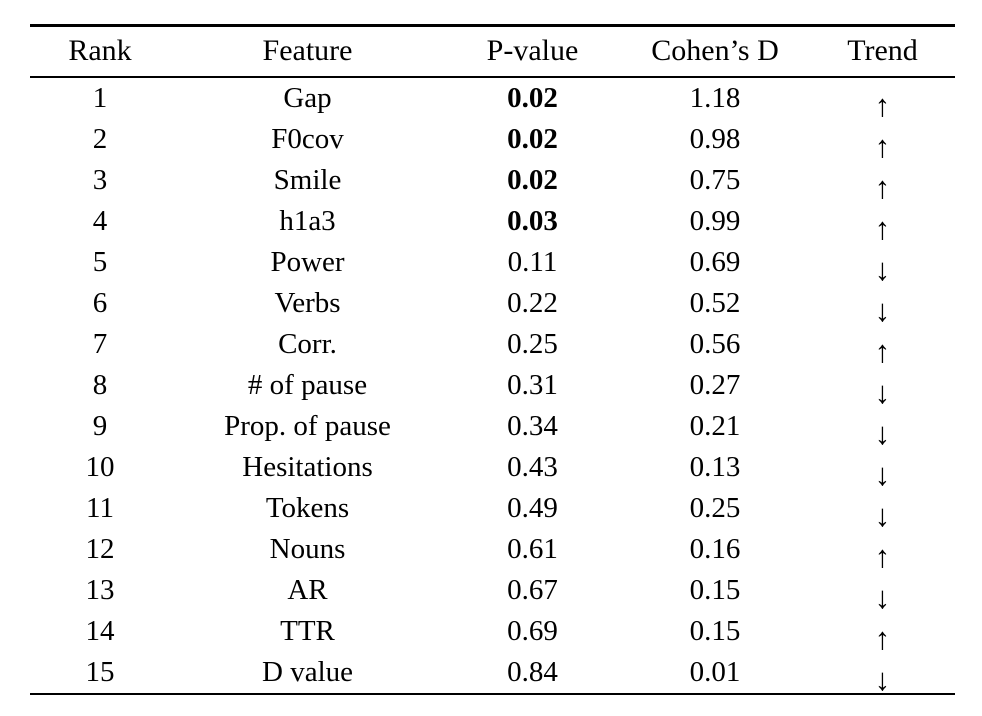 This screenshot has height=716, width=982. What do you see at coordinates (532, 590) in the screenshot?
I see `cell-pvalue: 0.67` at bounding box center [532, 590].